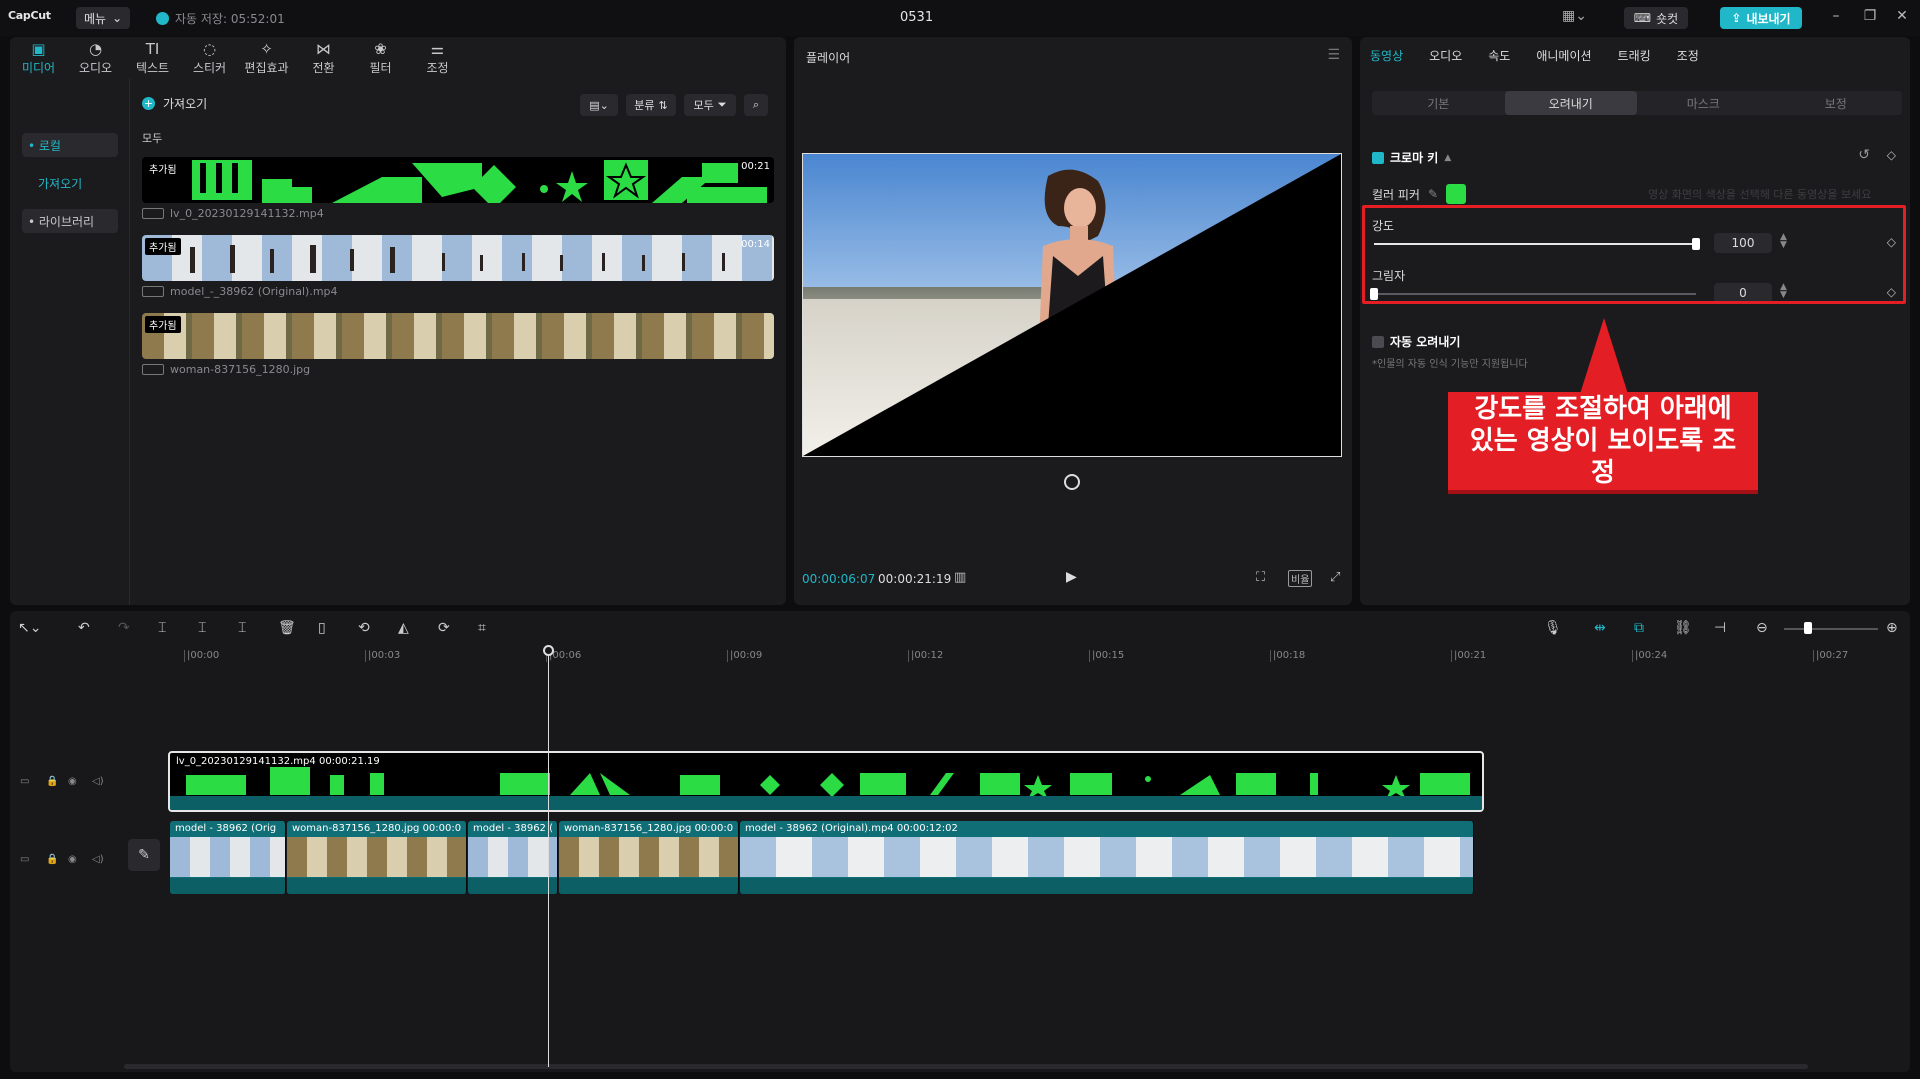 The width and height of the screenshot is (1920, 1079). What do you see at coordinates (1720, 628) in the screenshot?
I see `preview-axis-icon: ⊣` at bounding box center [1720, 628].